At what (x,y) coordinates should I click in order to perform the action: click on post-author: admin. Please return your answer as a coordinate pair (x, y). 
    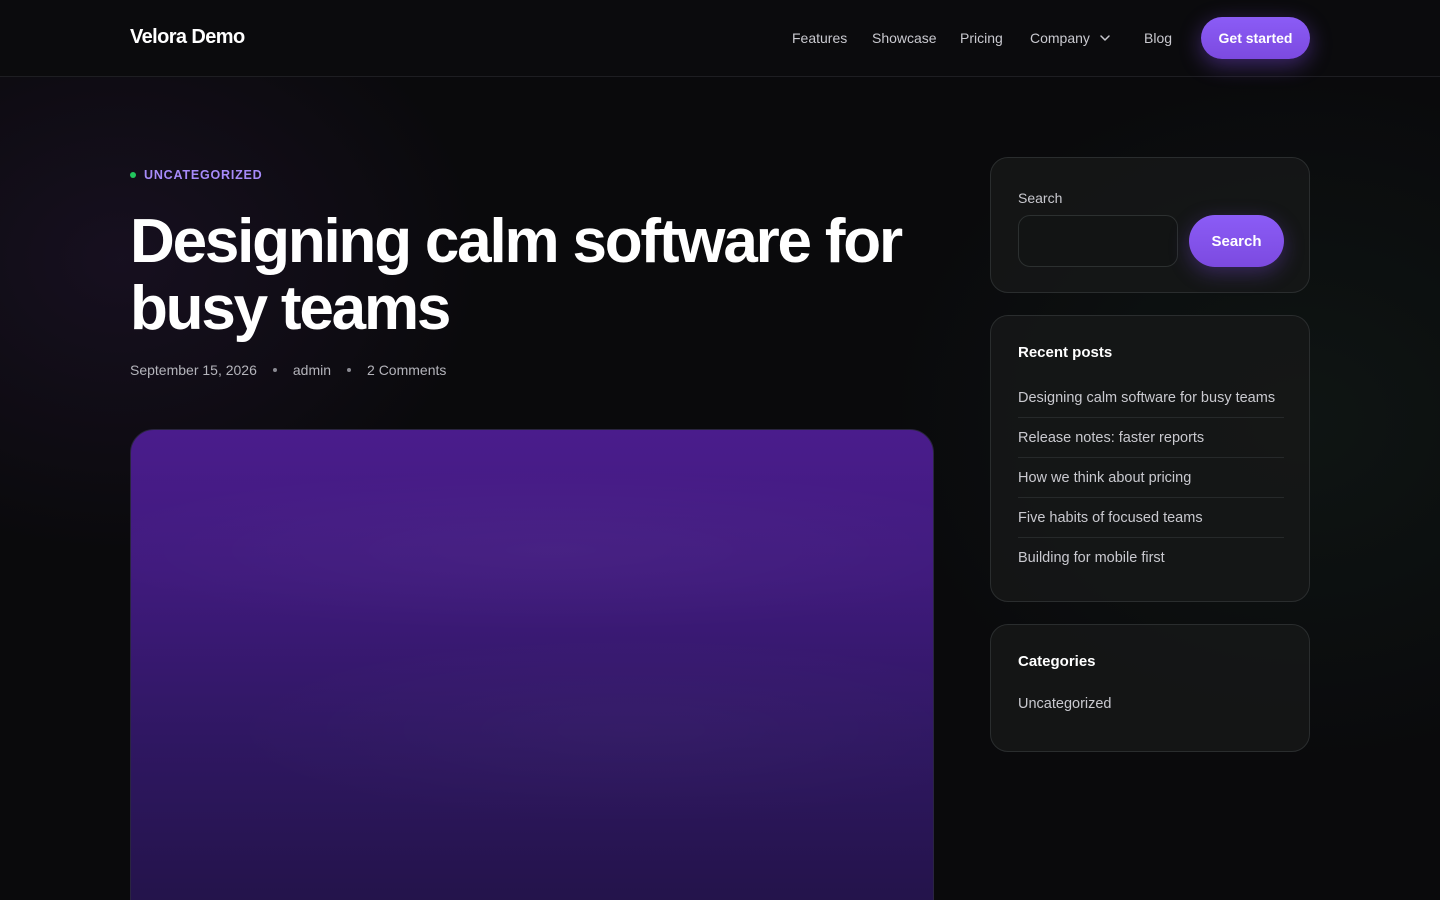
    Looking at the image, I should click on (312, 370).